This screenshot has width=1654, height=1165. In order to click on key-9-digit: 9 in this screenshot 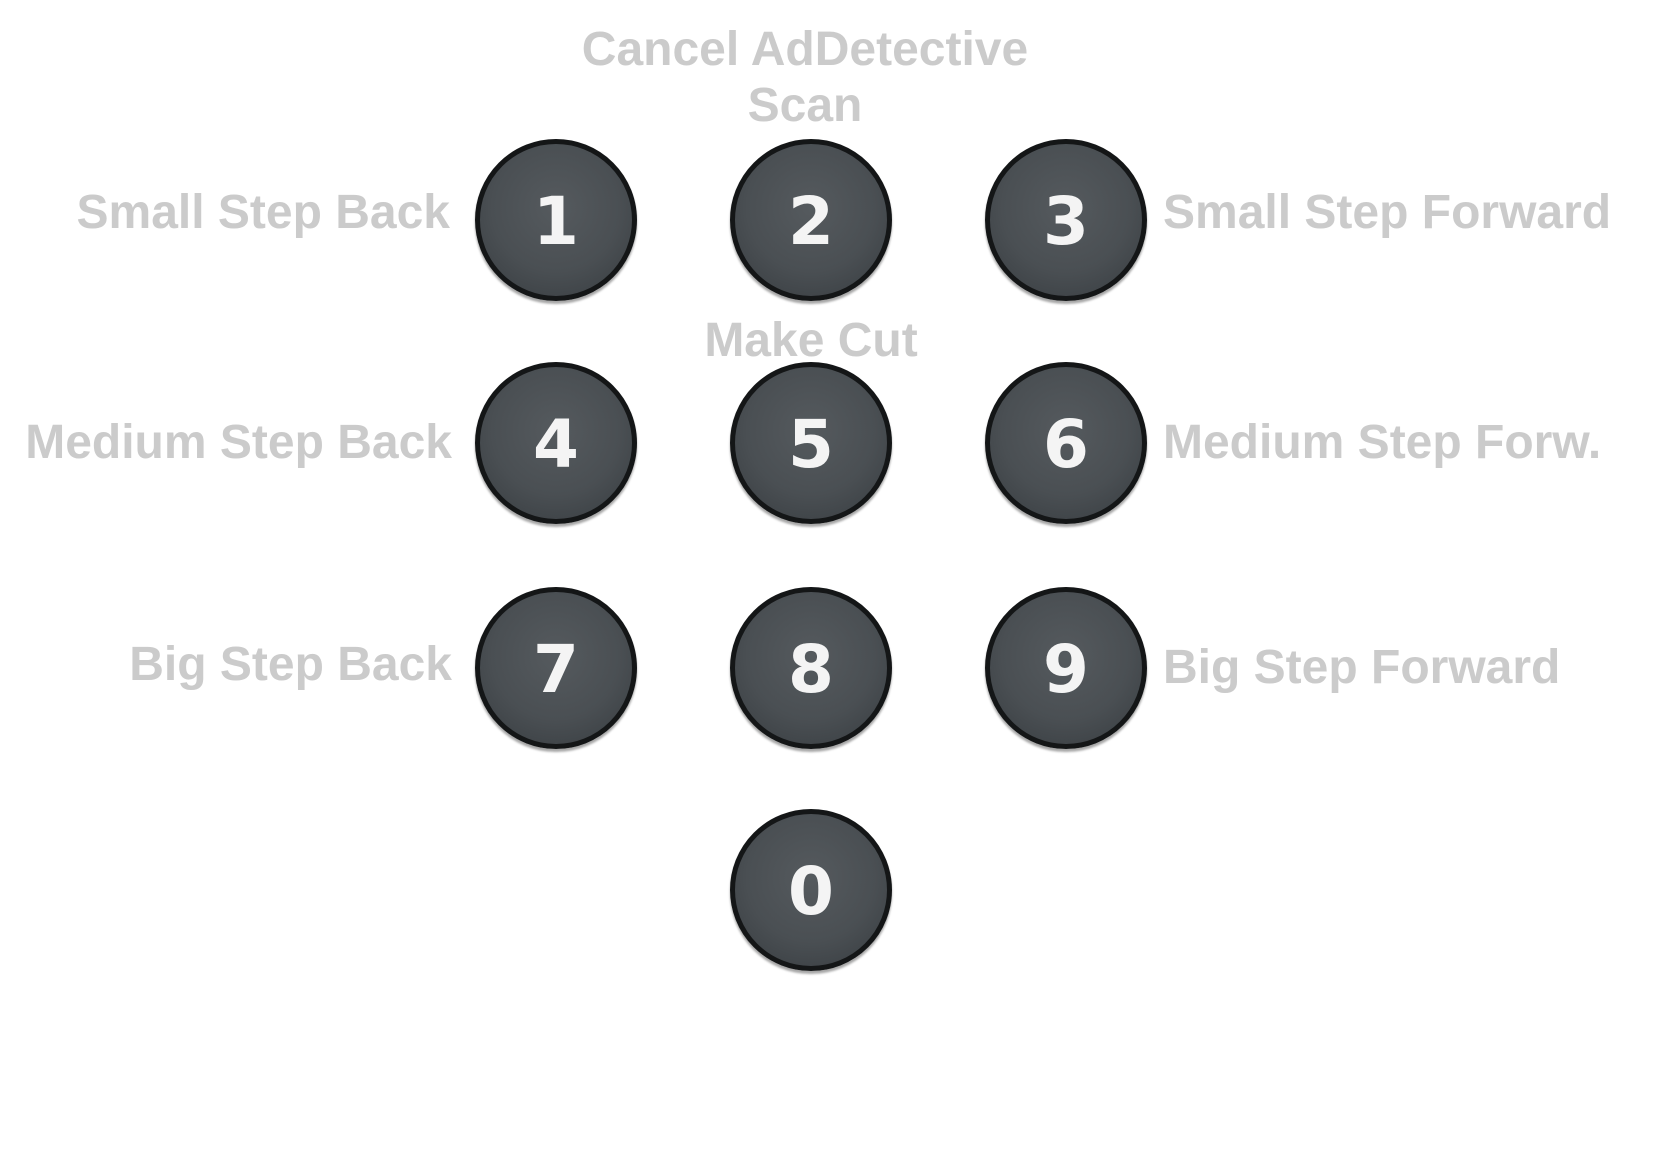, I will do `click(1066, 669)`.